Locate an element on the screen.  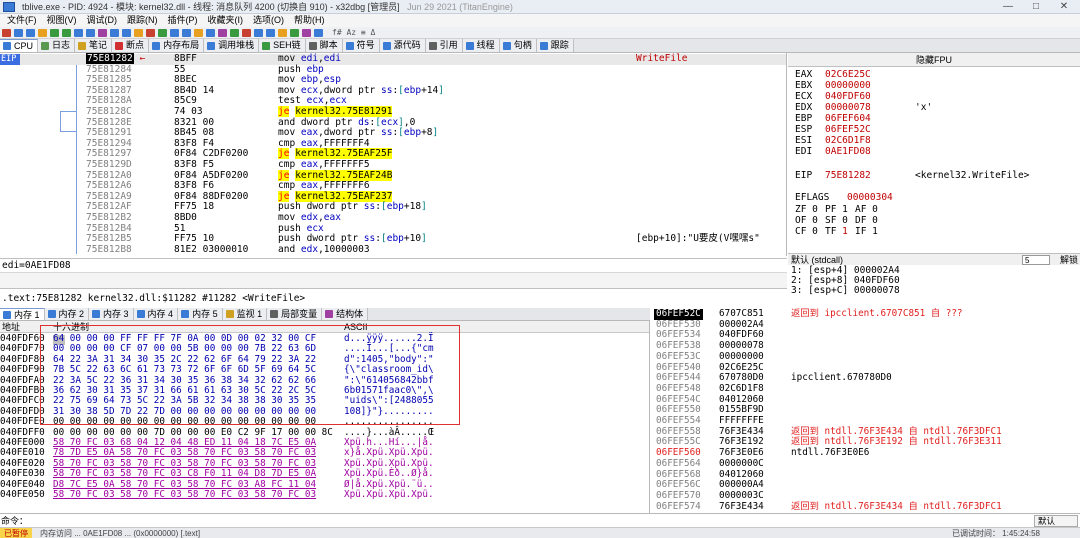
flag-of: OF 0 is located at coordinates (806, 220).